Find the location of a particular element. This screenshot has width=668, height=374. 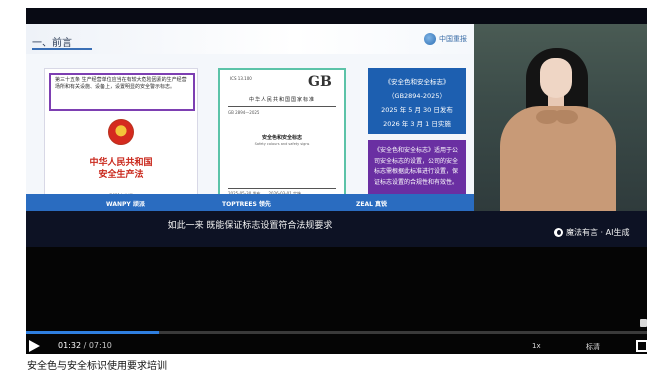

gb-ics-code: ICS 13.100 is located at coordinates (241, 78).